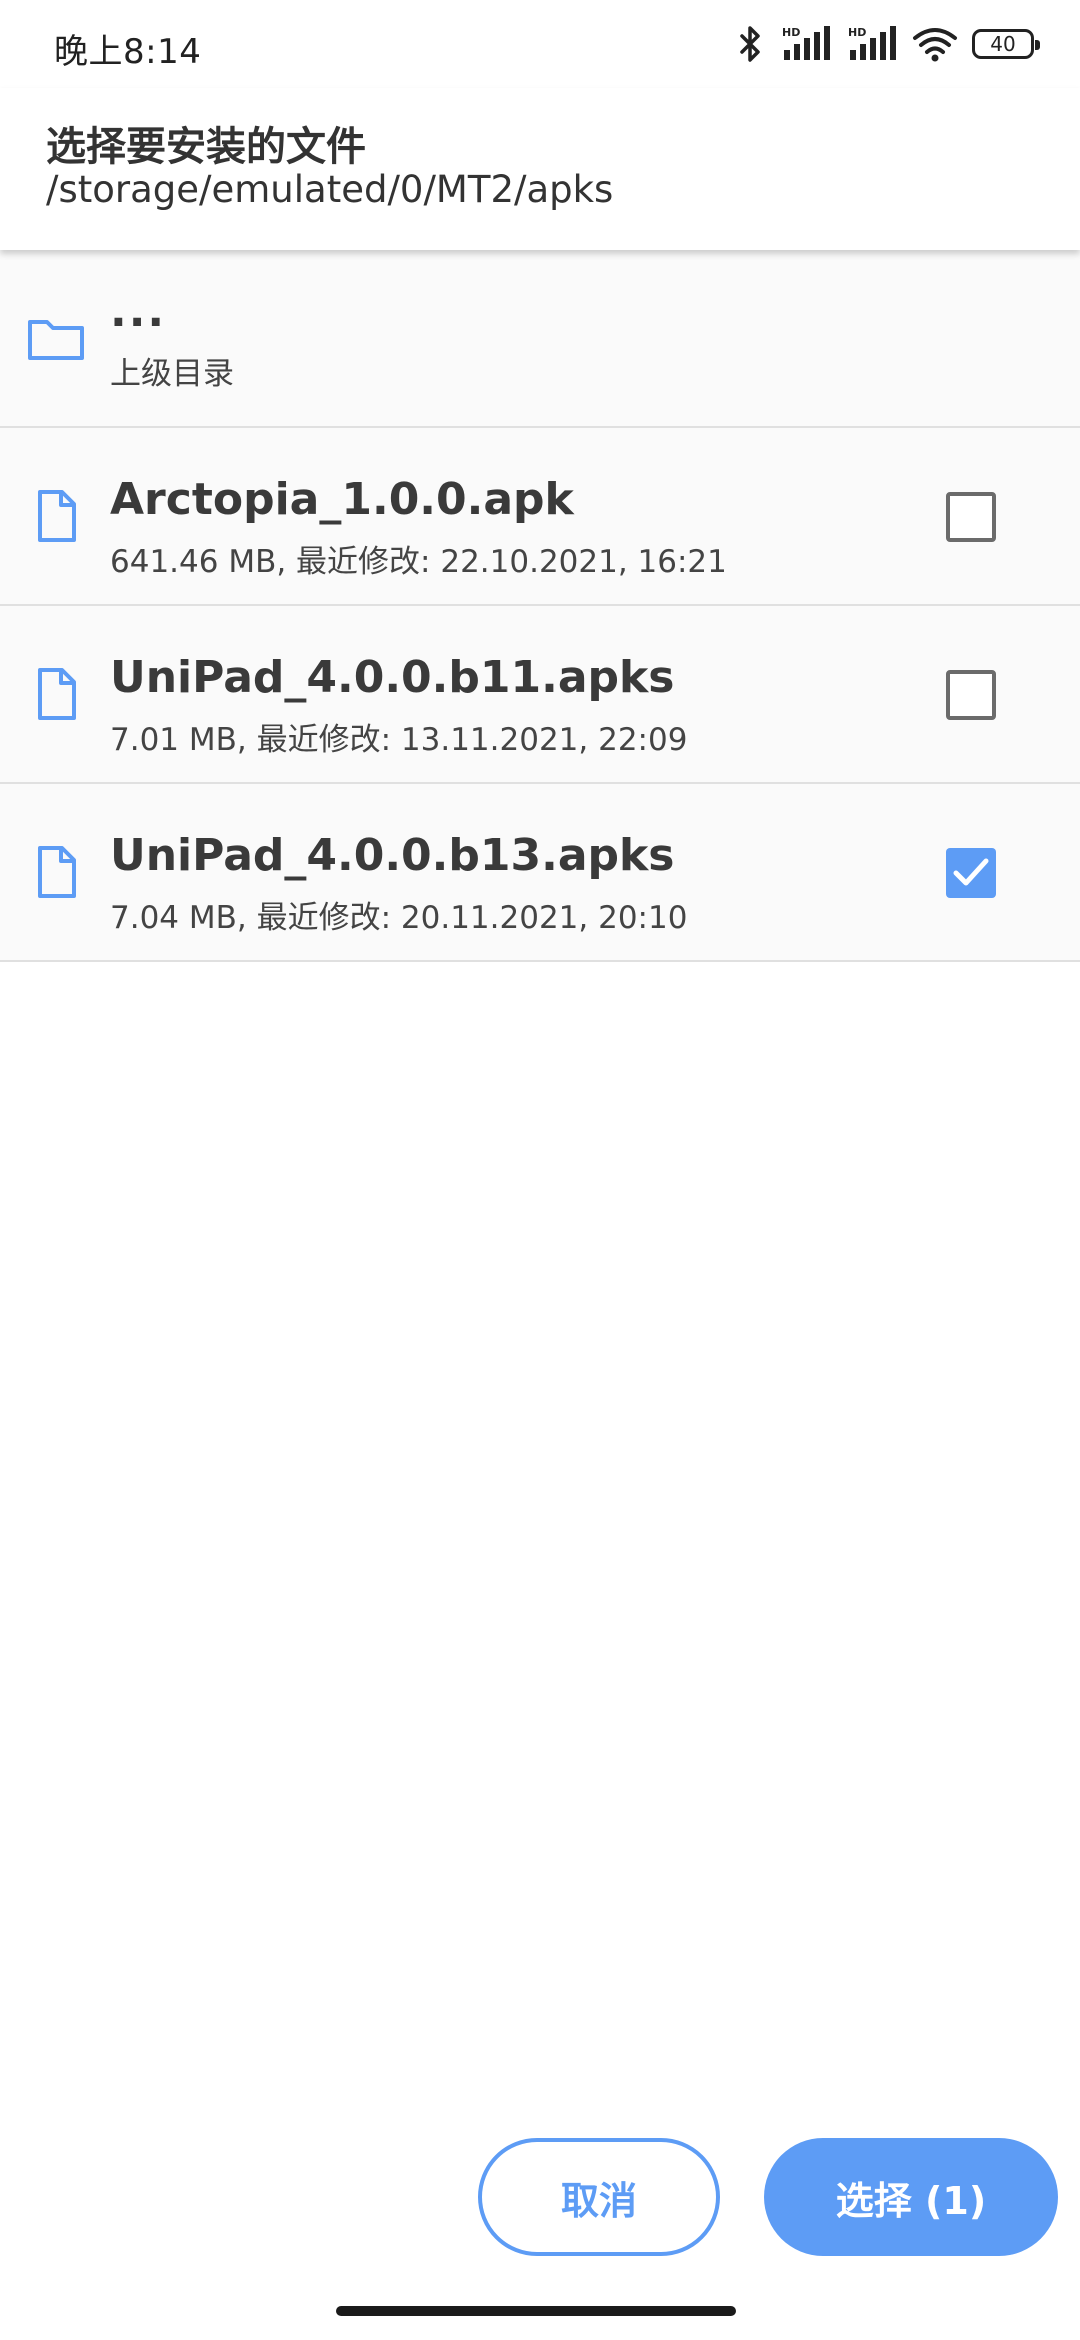 This screenshot has height=2340, width=1080. What do you see at coordinates (751, 44) in the screenshot?
I see `bluetooth-icon` at bounding box center [751, 44].